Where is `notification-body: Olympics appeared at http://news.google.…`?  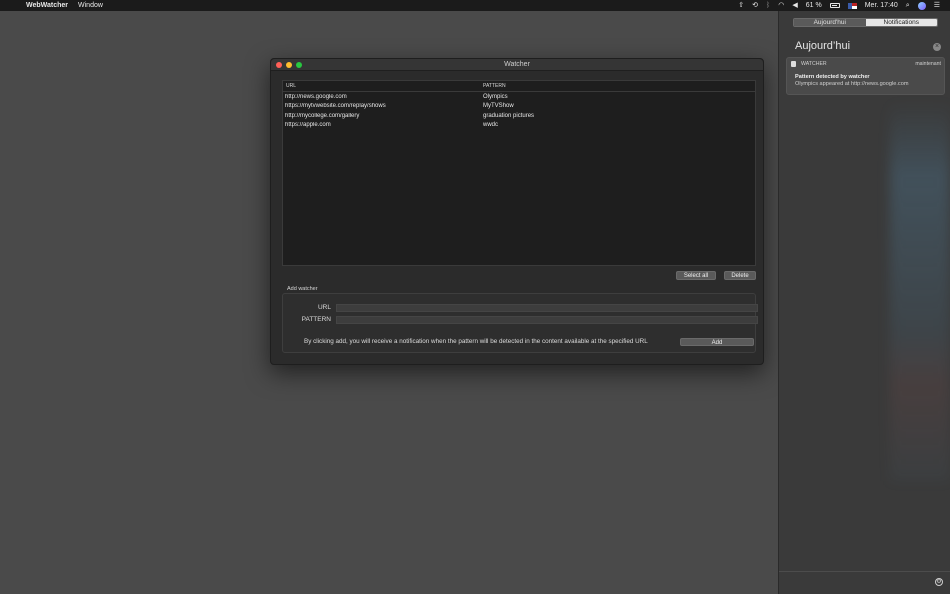 notification-body: Olympics appeared at http://news.google.… is located at coordinates (852, 84).